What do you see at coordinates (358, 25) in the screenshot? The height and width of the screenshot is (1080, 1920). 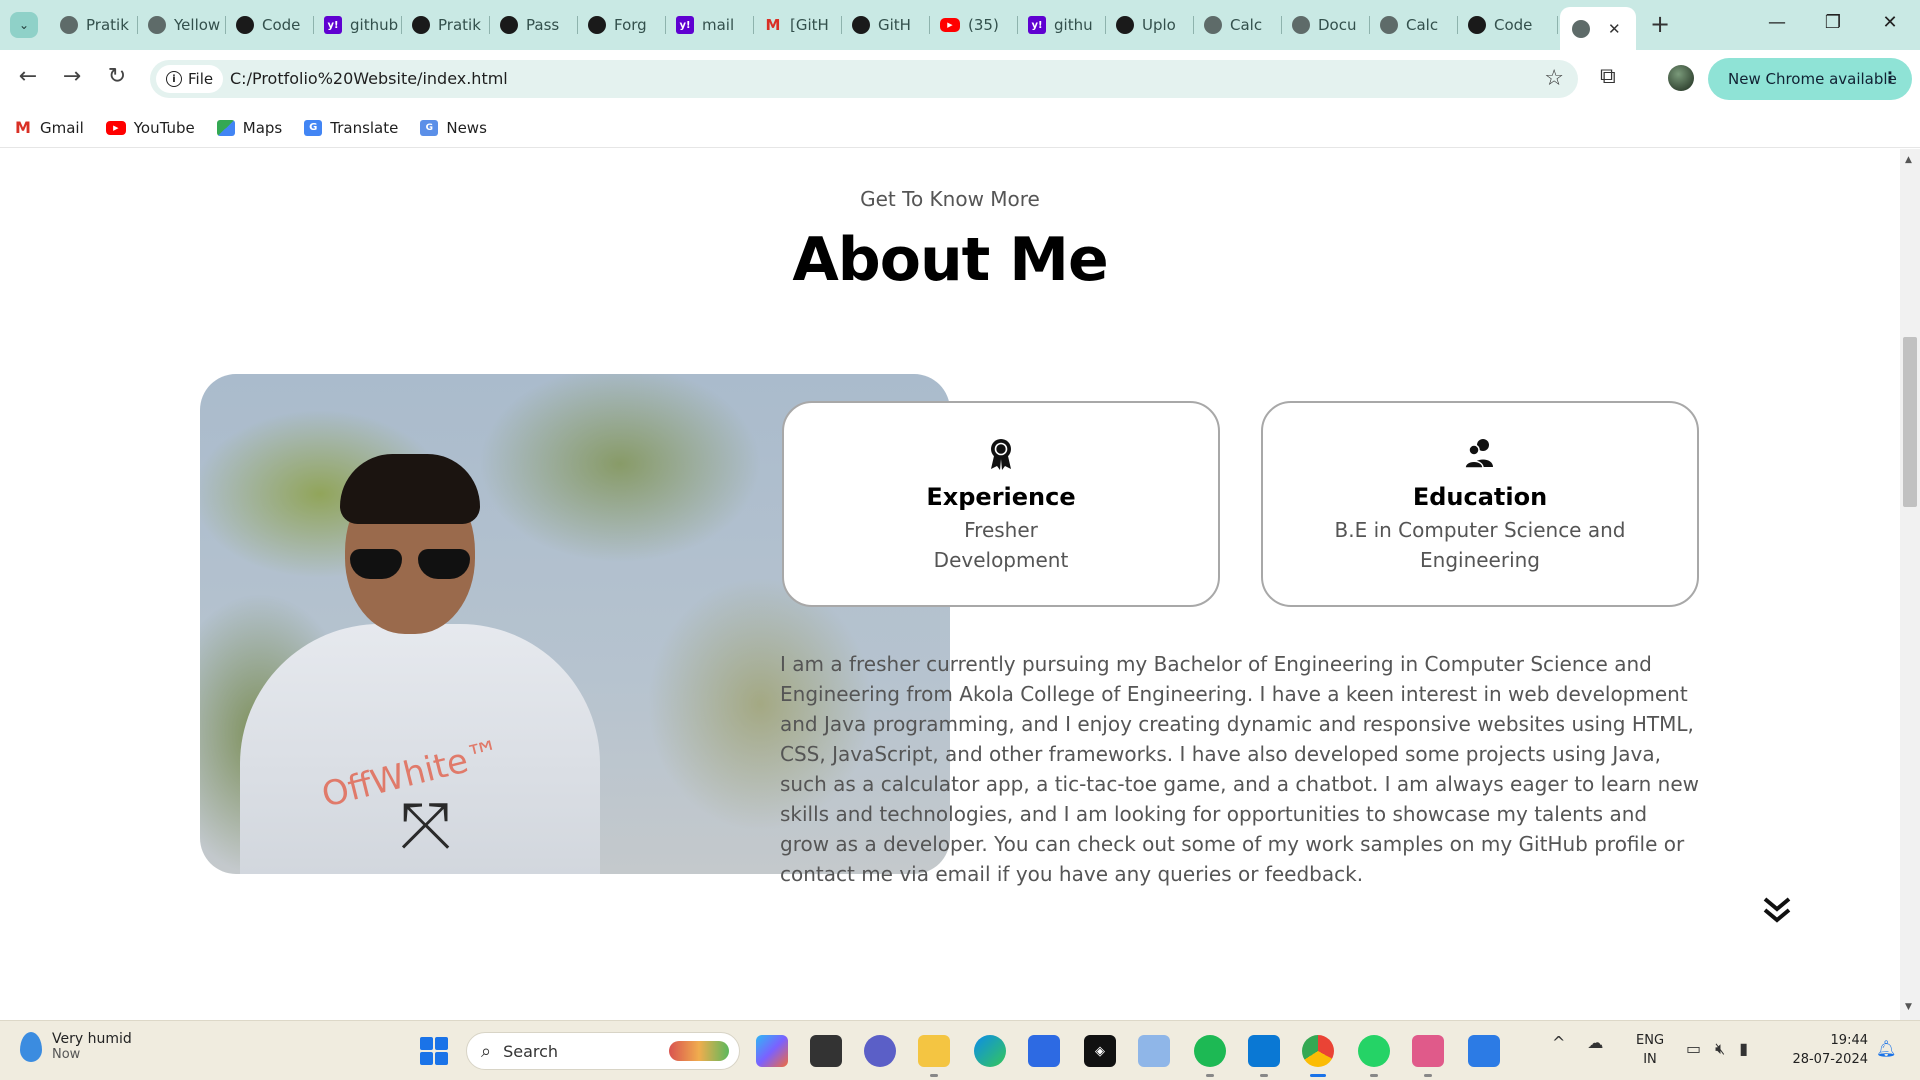 I see `tab-3: y! github` at bounding box center [358, 25].